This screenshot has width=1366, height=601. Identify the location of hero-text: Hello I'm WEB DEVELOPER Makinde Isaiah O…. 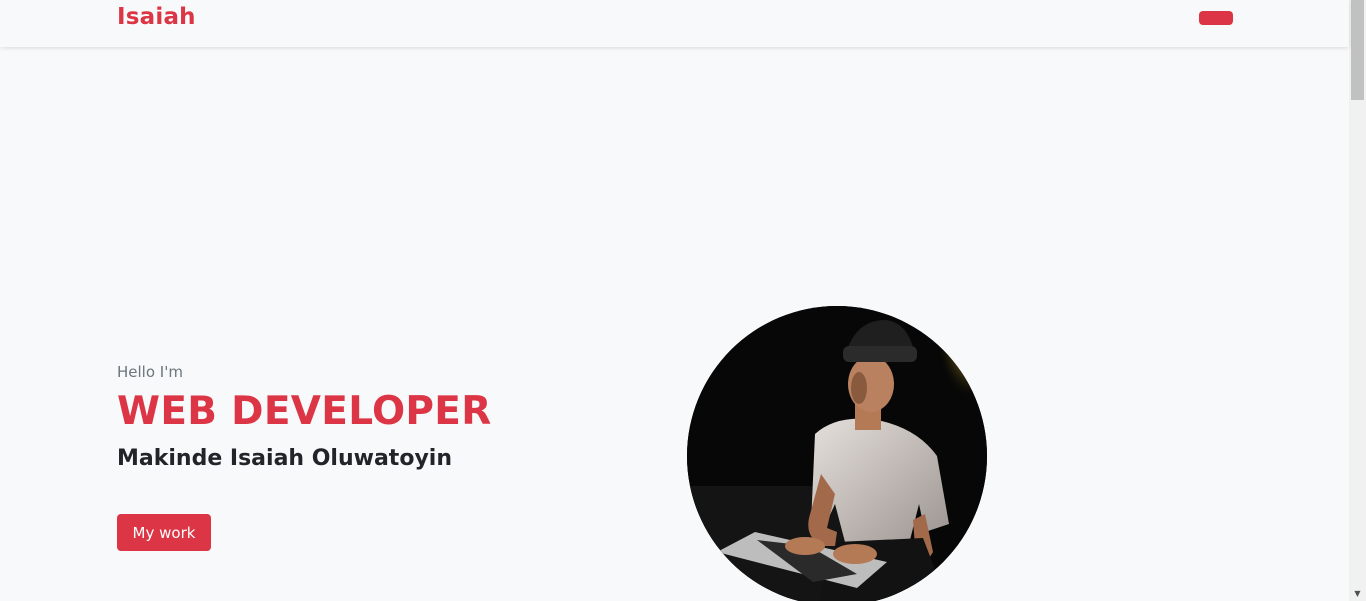
(304, 418).